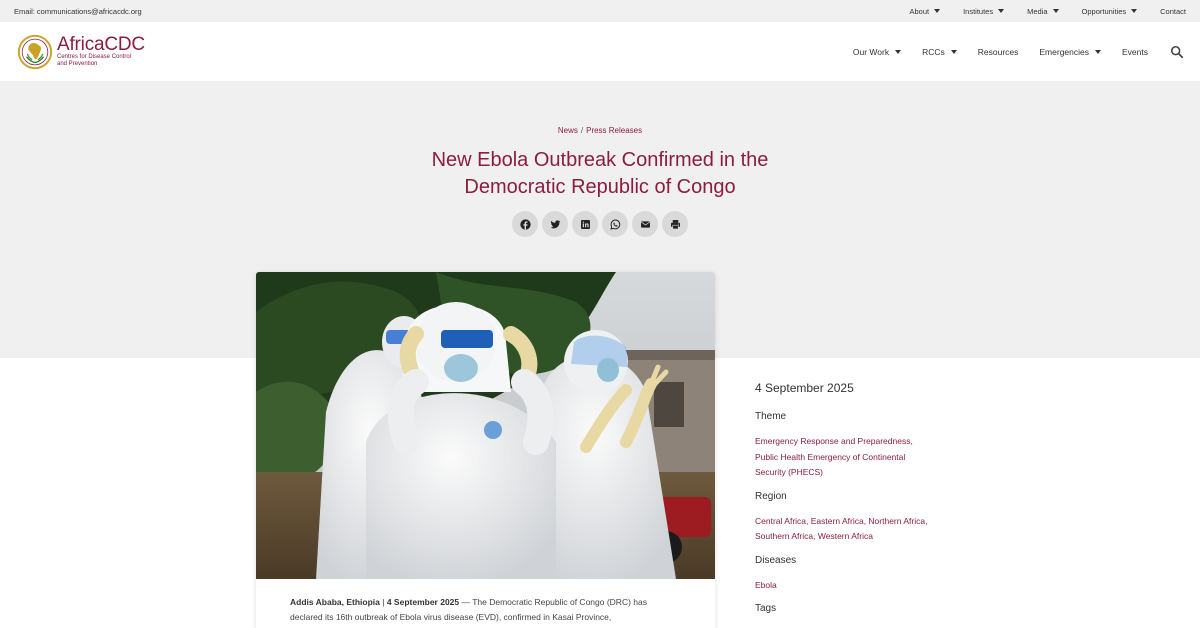  Describe the element at coordinates (832, 441) in the screenshot. I see `theme-link: Emergency Response and Preparedness` at that location.